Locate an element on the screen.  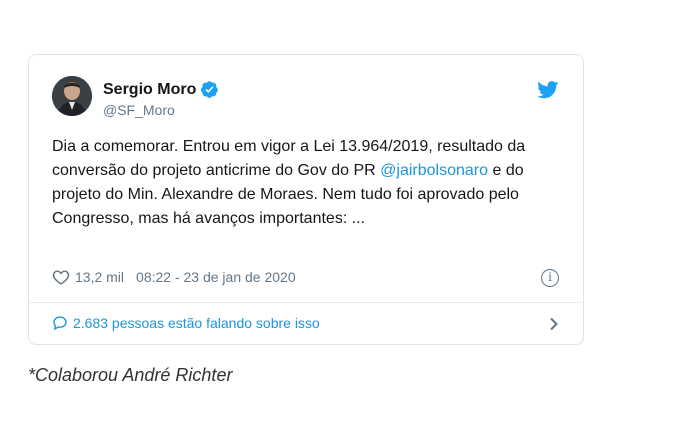
tweet-meta: 13,2 mil 08:22 - 23 de jan de 2020 is located at coordinates (174, 277).